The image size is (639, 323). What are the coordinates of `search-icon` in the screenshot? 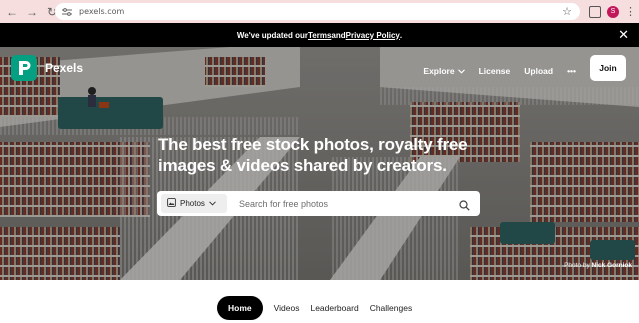 It's located at (464, 207).